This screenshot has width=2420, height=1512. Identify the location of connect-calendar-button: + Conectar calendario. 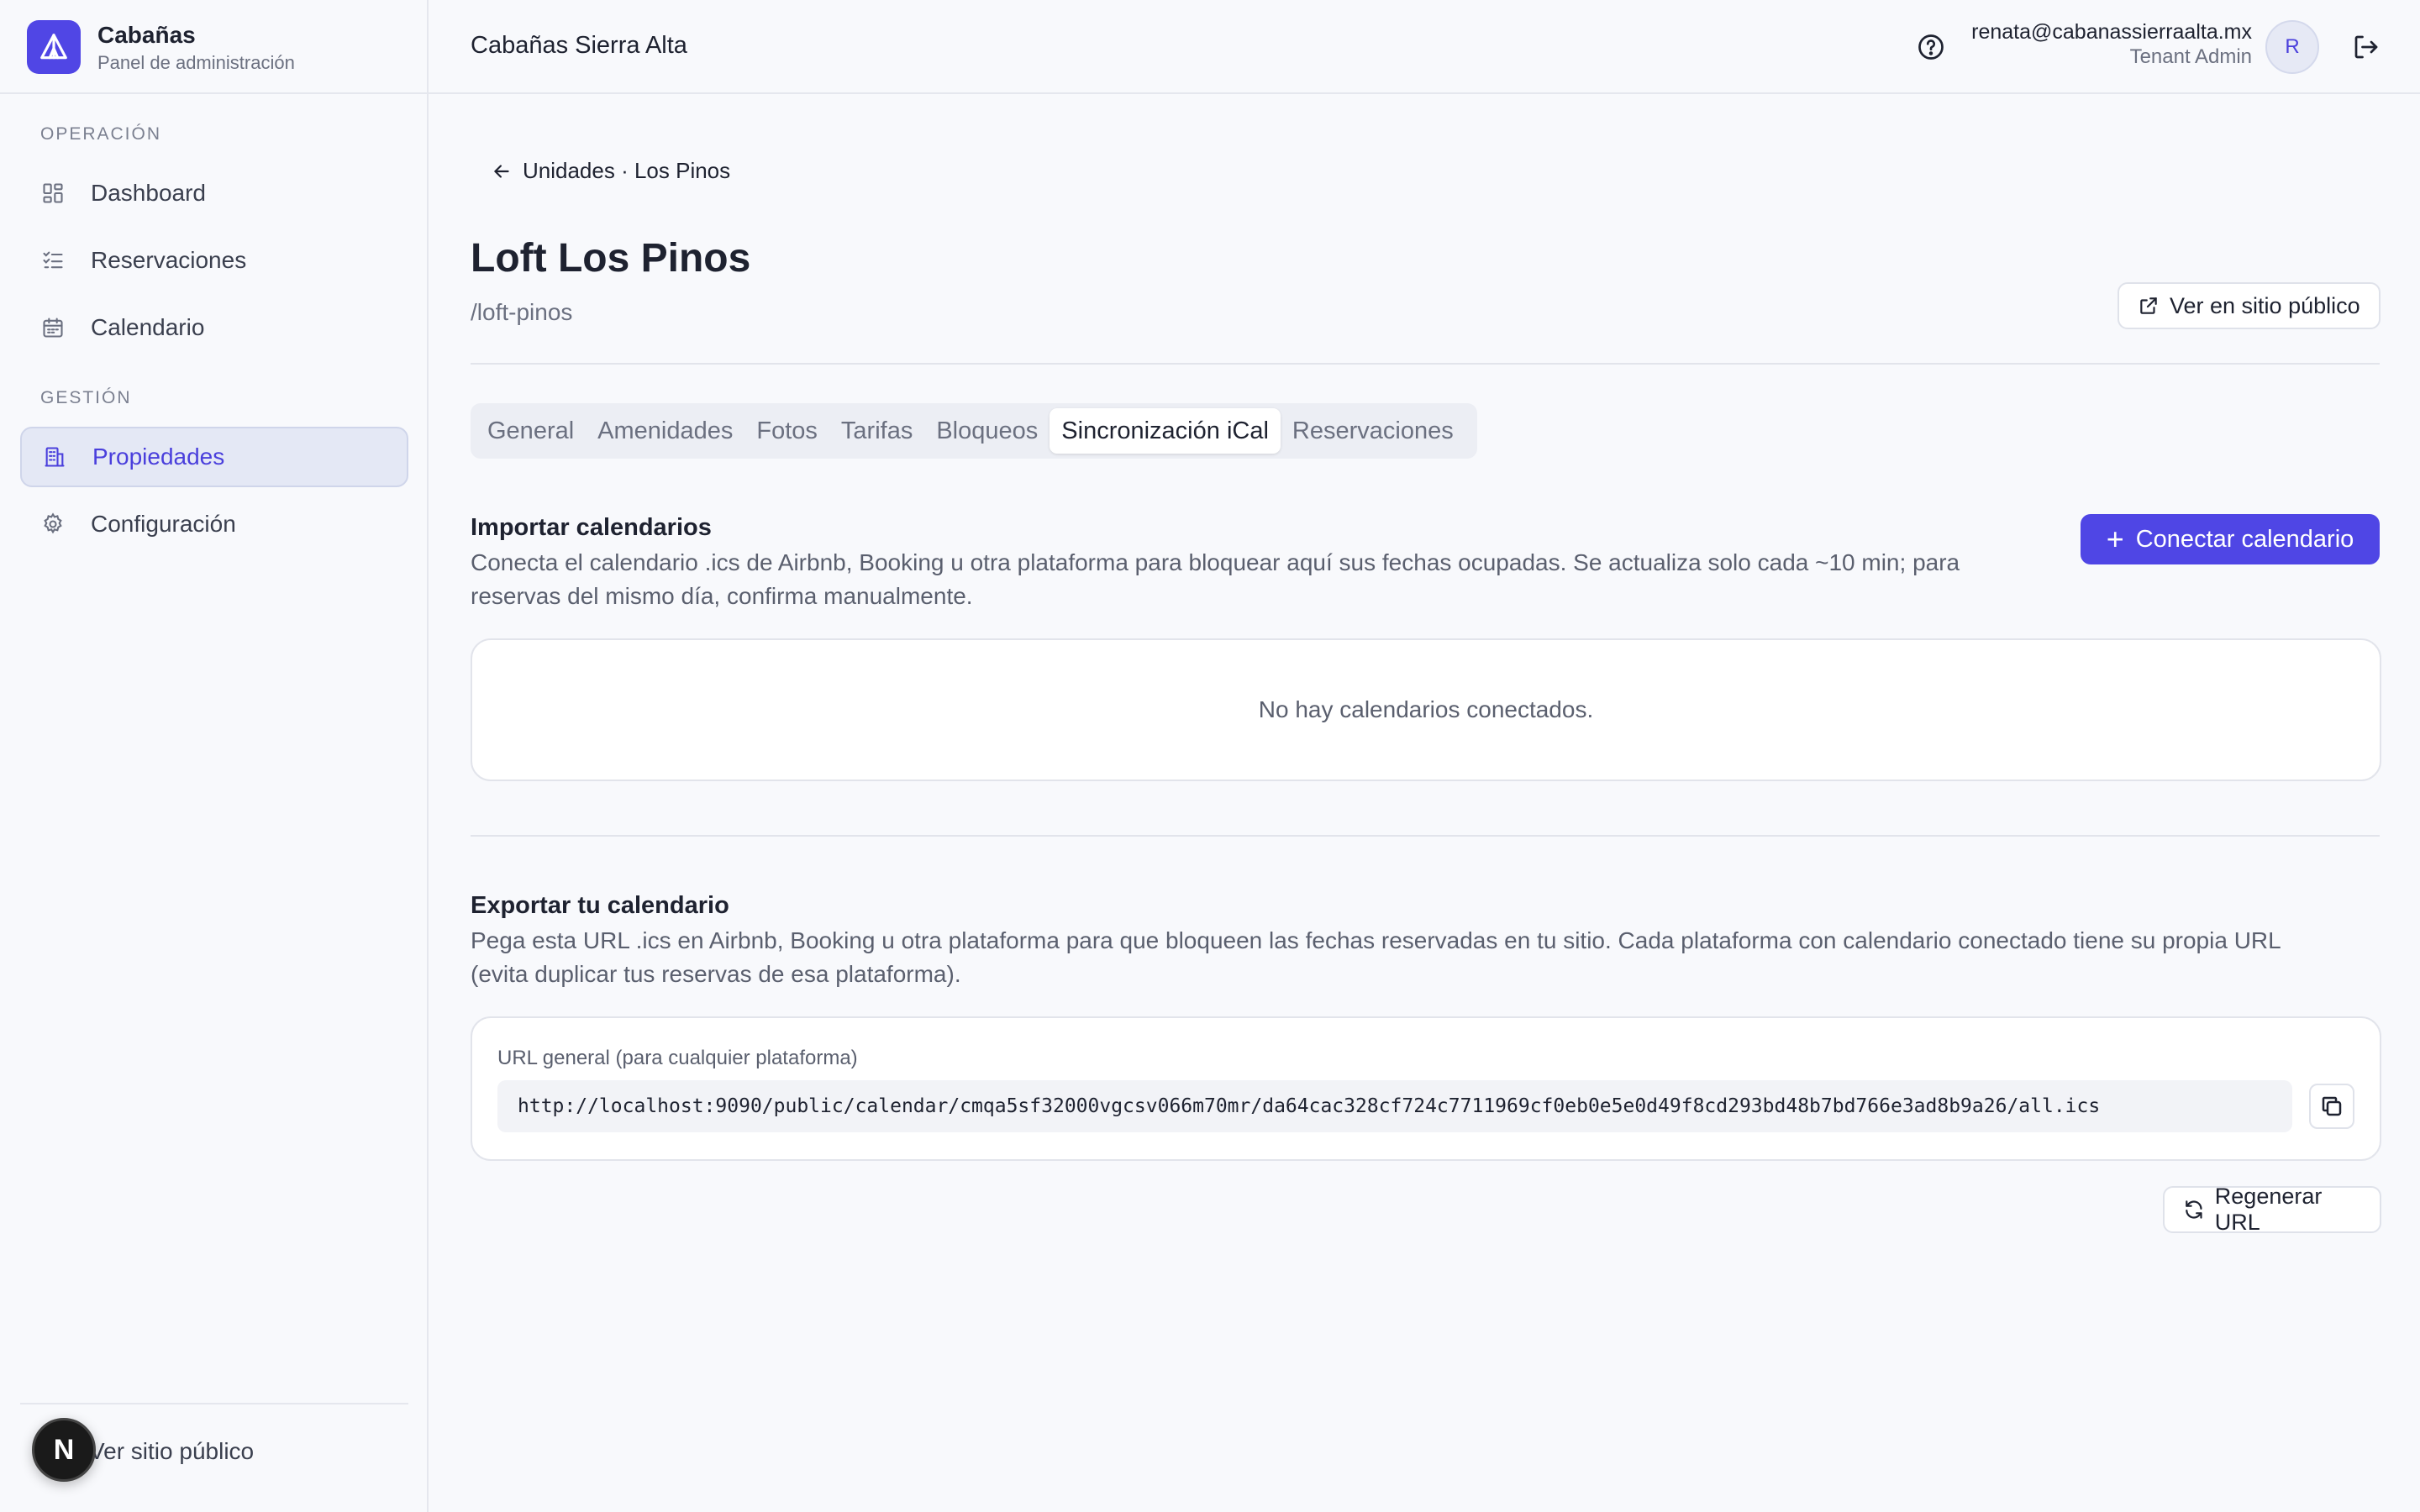
(2230, 539).